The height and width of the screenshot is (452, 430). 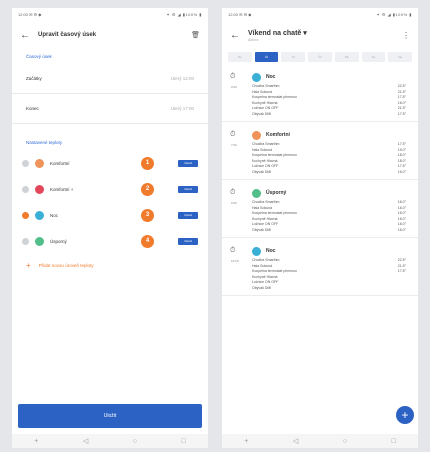 I want to click on slot-time: 0:00, so click(x=234, y=87).